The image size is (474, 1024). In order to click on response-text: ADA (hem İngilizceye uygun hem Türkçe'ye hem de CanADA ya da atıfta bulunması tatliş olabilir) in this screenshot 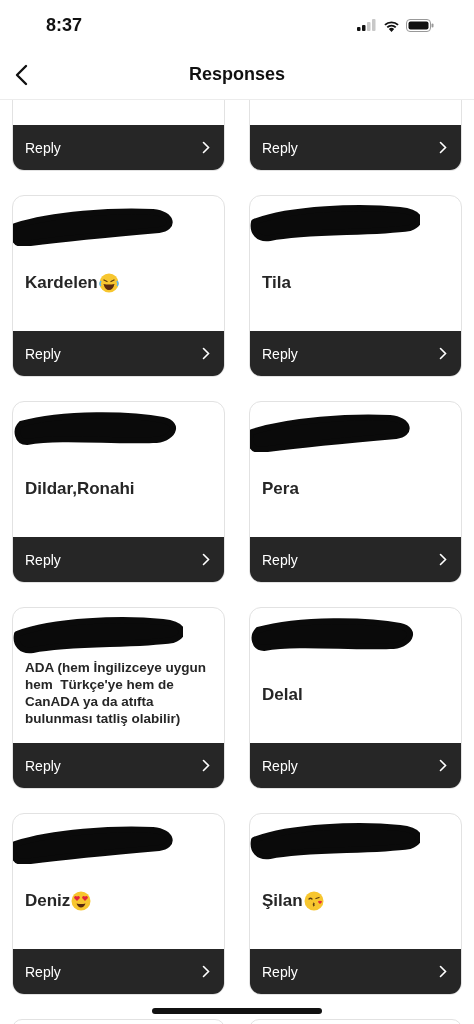, I will do `click(116, 693)`.